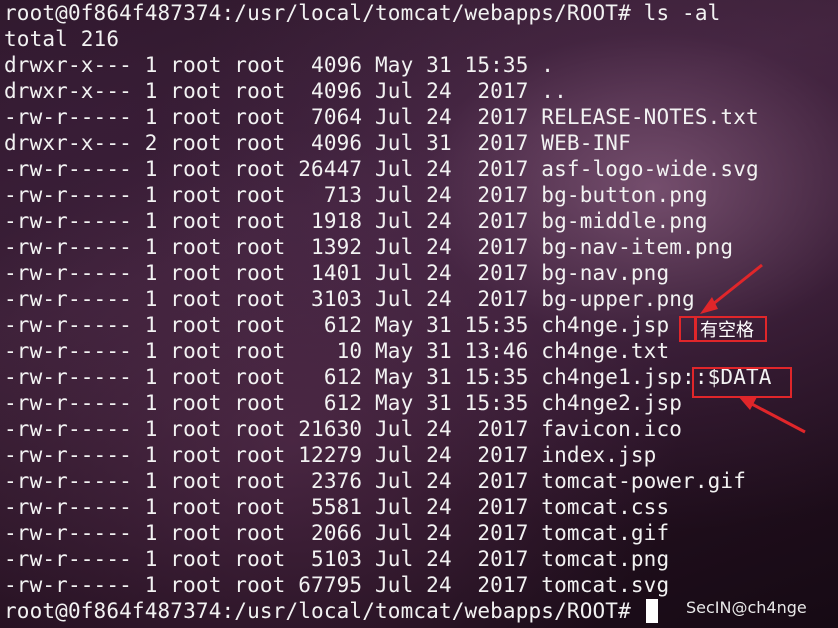 This screenshot has height=628, width=838. What do you see at coordinates (731, 288) in the screenshot?
I see `arrow-to-space-icon` at bounding box center [731, 288].